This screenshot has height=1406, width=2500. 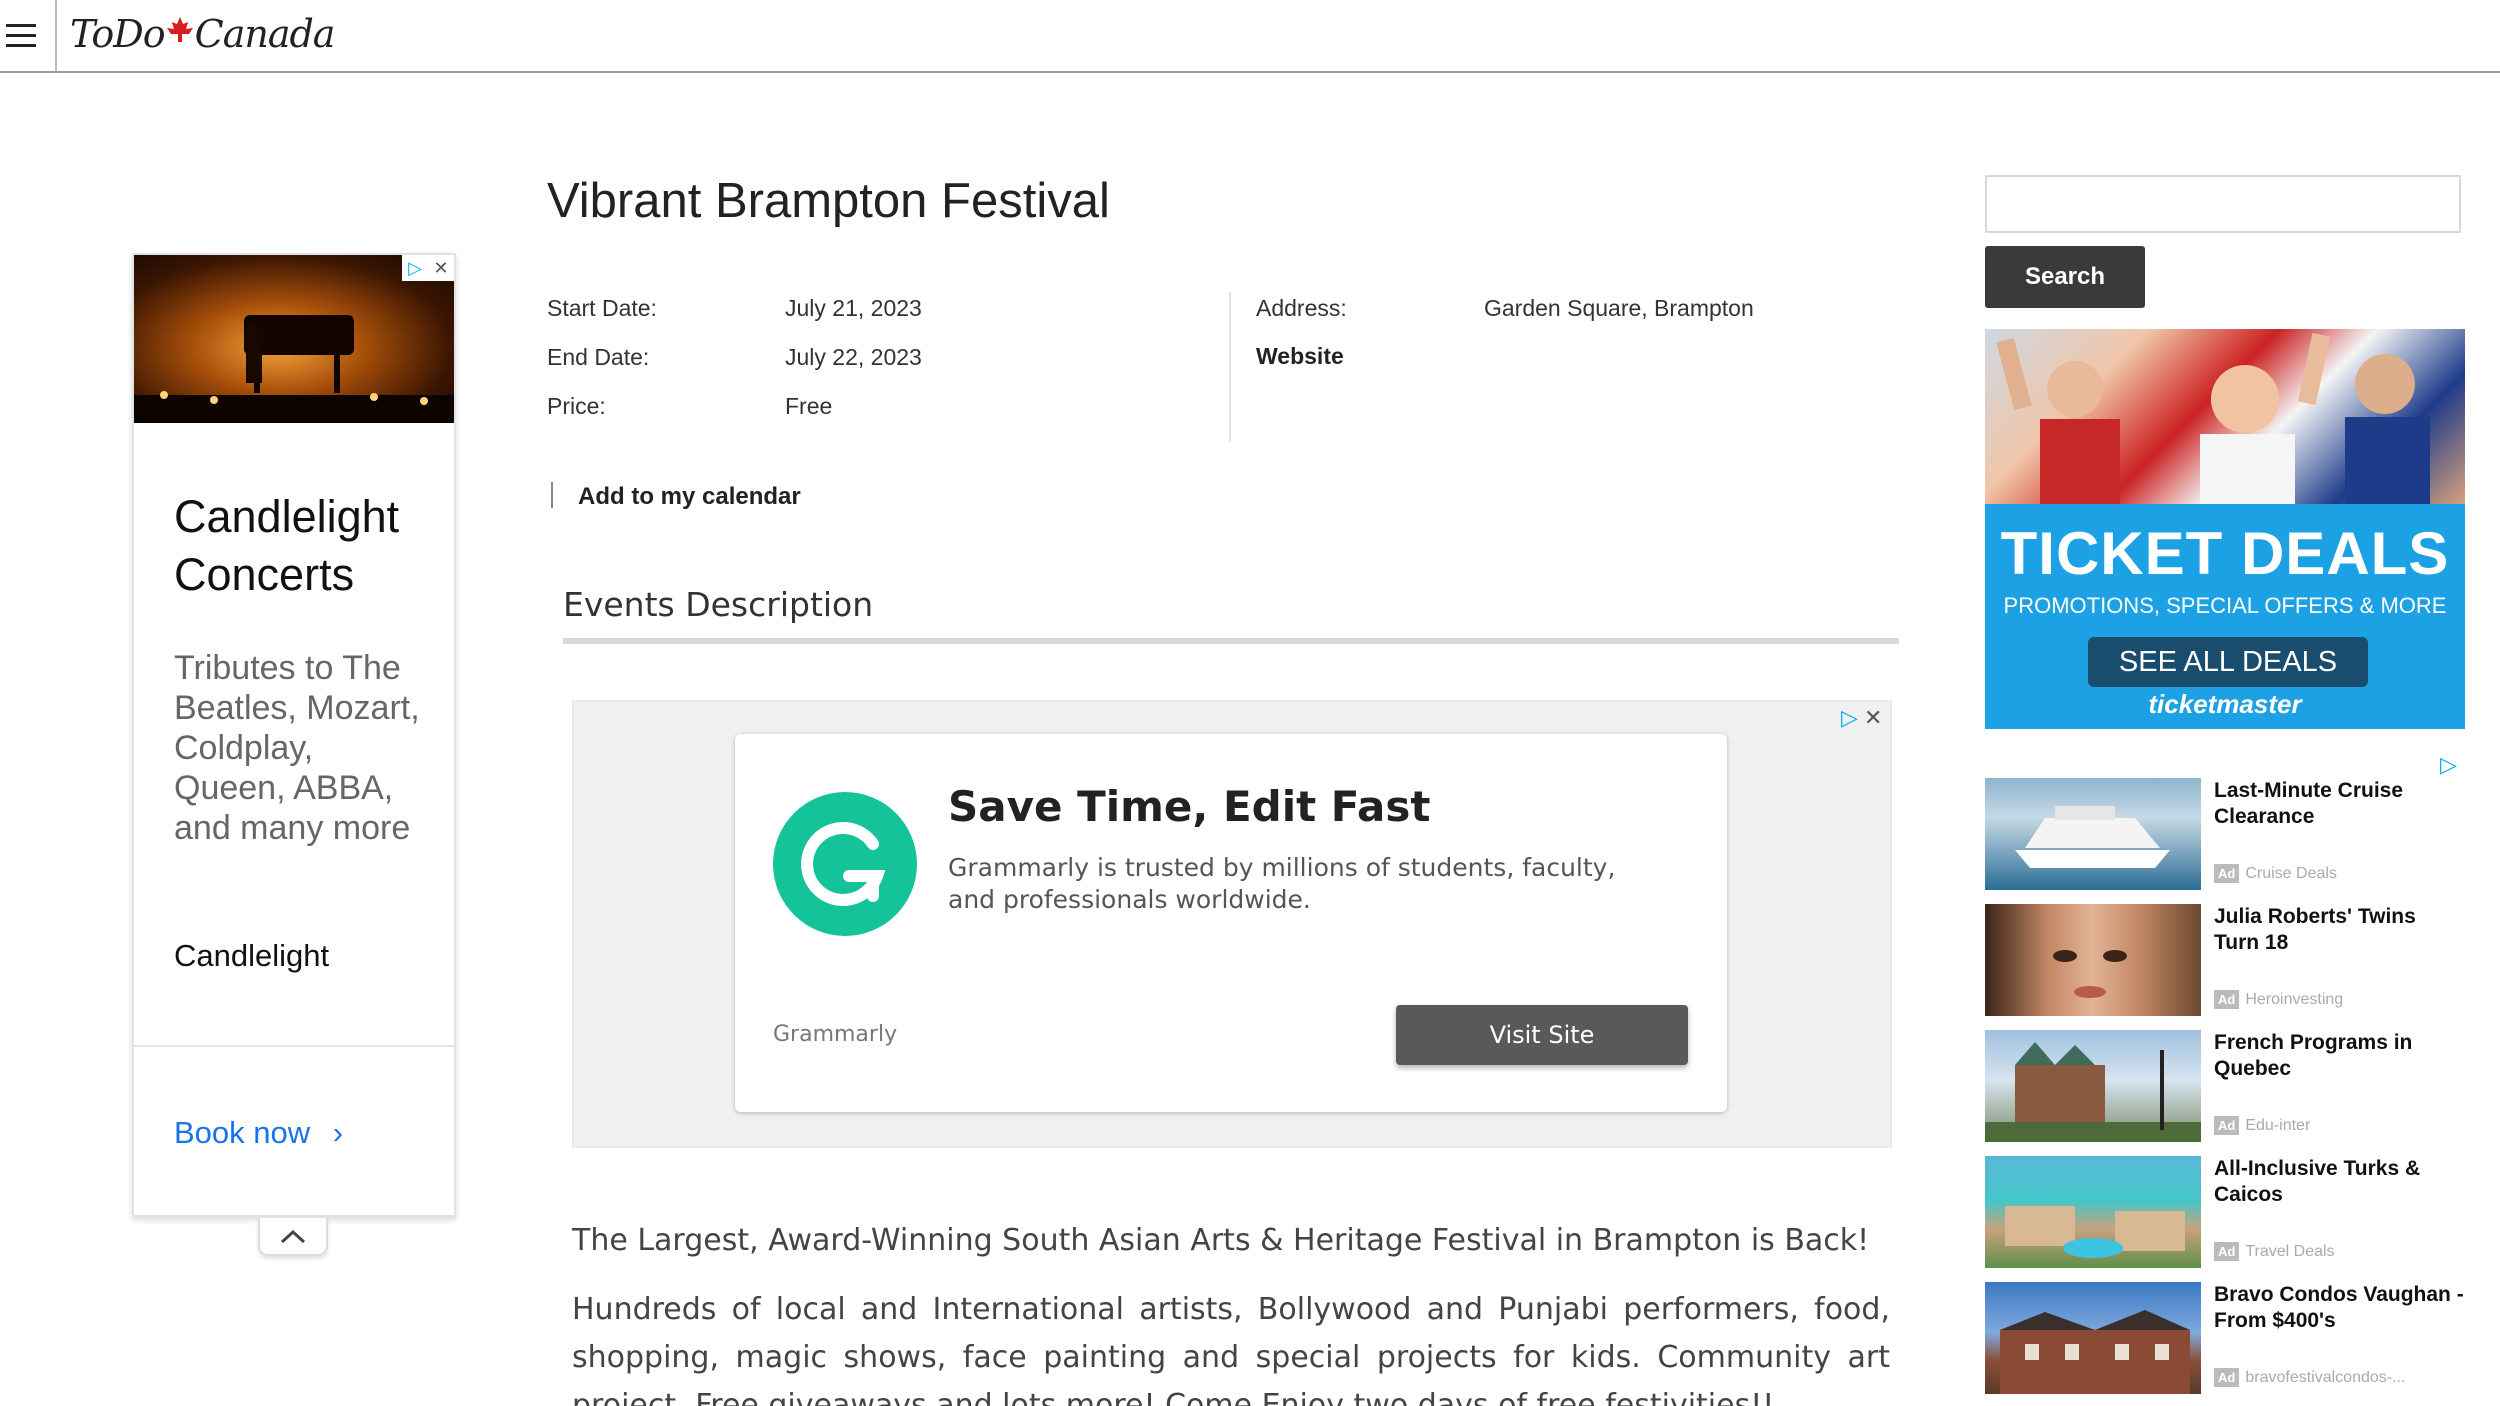 I want to click on site-header: ToDo Canada, so click(x=1250, y=36).